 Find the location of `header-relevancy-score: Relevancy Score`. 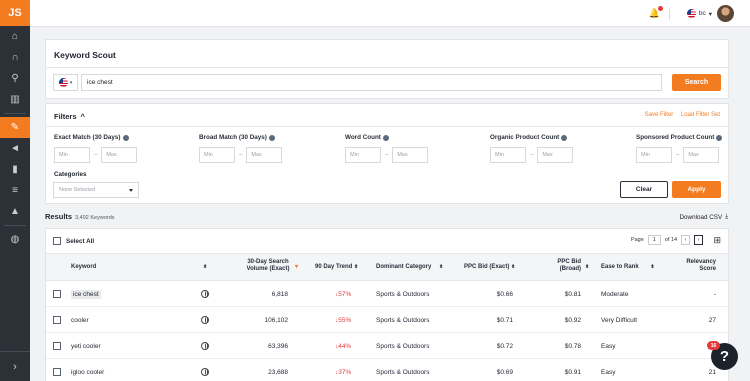

header-relevancy-score: Relevancy Score is located at coordinates (694, 266).